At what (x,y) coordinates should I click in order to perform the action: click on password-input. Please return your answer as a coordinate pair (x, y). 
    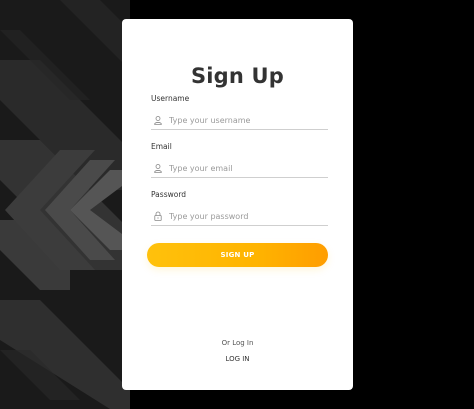
    Looking at the image, I should click on (244, 216).